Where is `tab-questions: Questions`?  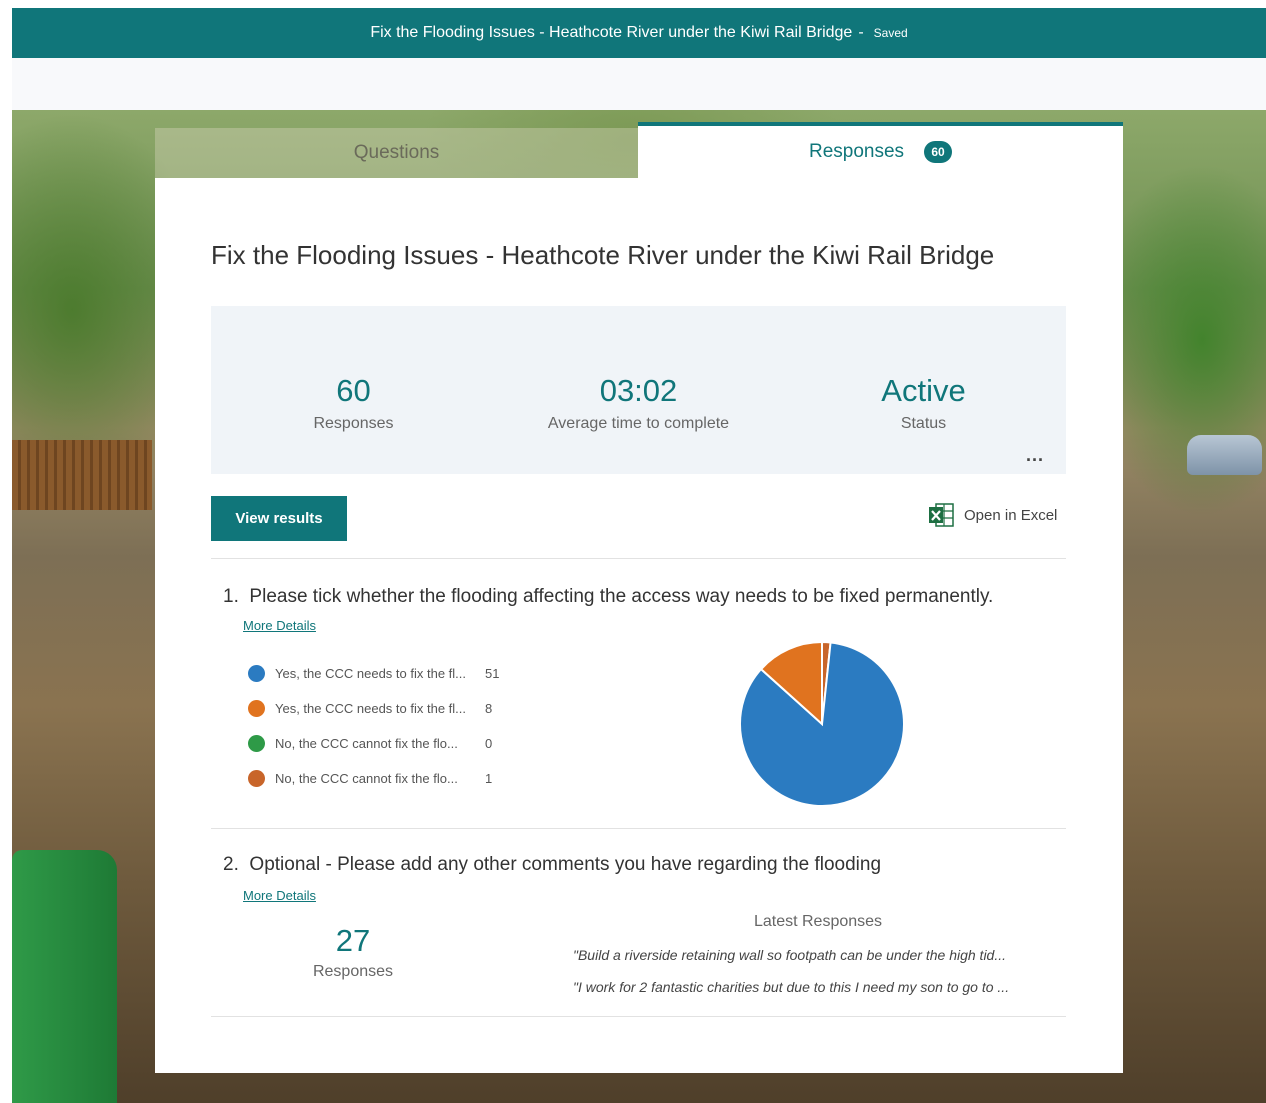
tab-questions: Questions is located at coordinates (396, 153).